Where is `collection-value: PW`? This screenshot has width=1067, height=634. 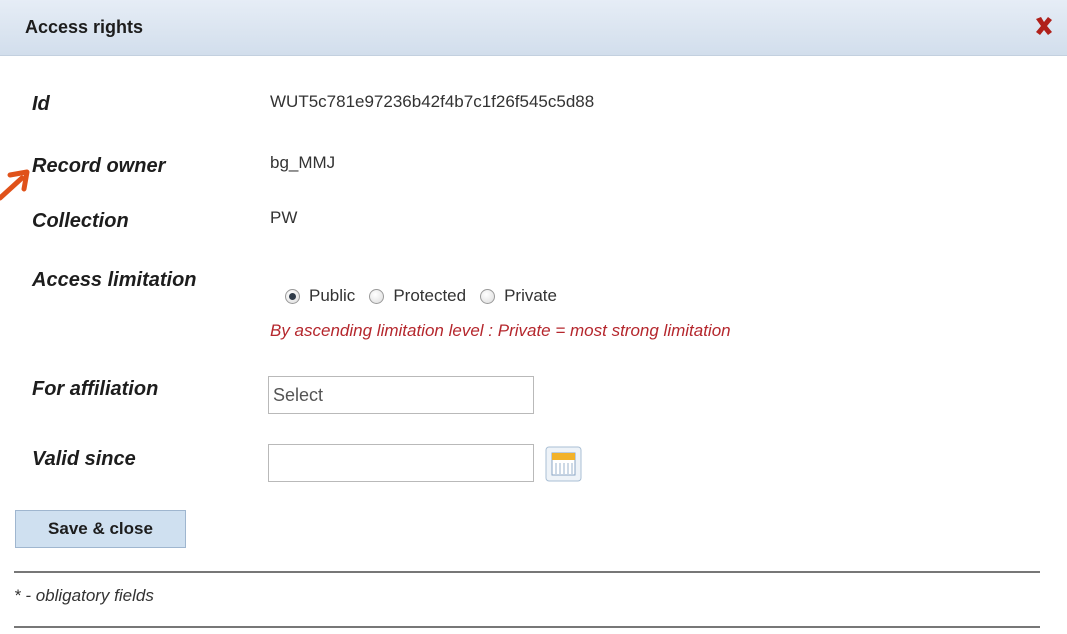
collection-value: PW is located at coordinates (284, 217).